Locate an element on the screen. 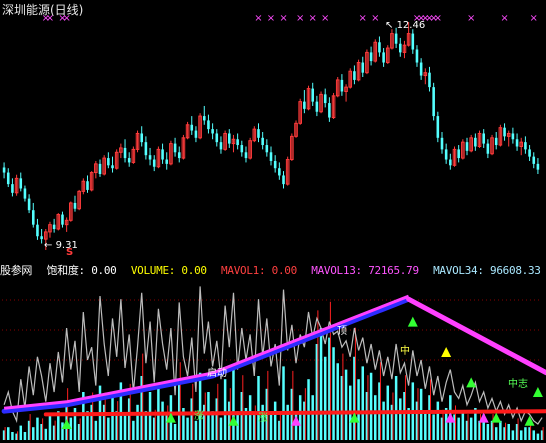 Image resolution: width=546 pixels, height=443 pixels. indicator-item-mavol13: MAVOL13: 72165.79 is located at coordinates (365, 270).